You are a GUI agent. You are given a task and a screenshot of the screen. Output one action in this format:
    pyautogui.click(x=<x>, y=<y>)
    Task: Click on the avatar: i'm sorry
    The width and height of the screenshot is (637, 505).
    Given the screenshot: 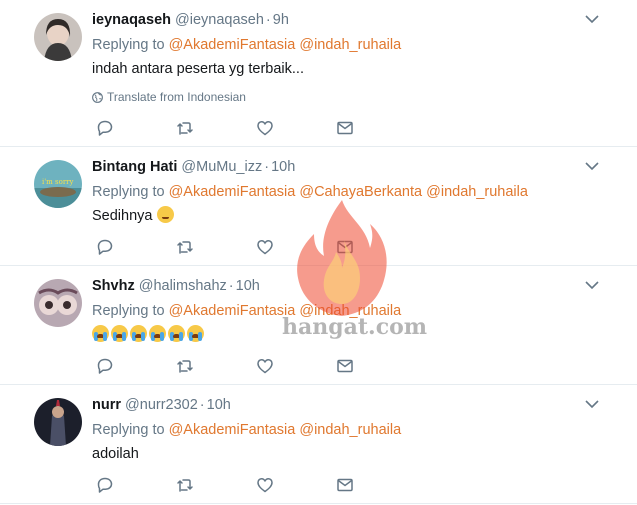 What is the action you would take?
    pyautogui.click(x=58, y=184)
    